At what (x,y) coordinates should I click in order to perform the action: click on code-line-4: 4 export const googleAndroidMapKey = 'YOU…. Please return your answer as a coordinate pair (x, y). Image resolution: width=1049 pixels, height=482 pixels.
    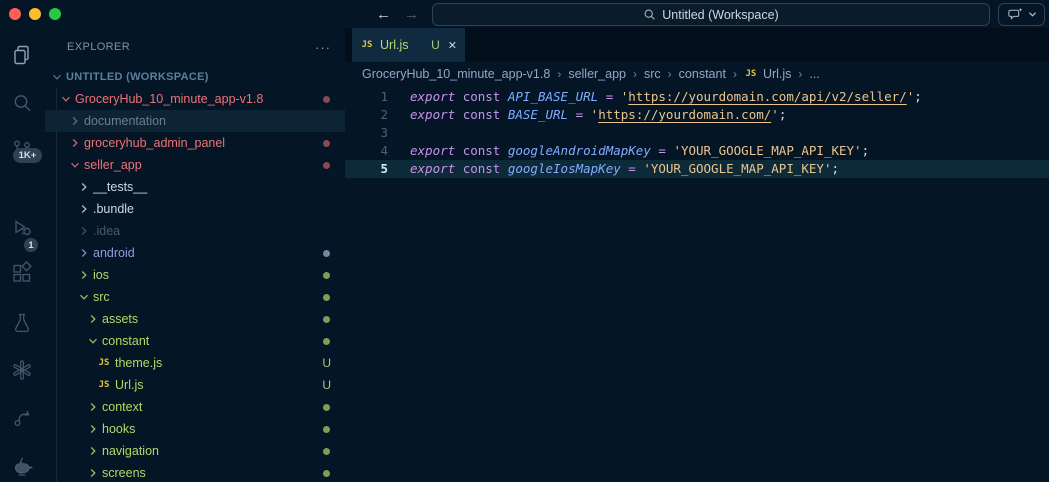
    Looking at the image, I should click on (697, 151).